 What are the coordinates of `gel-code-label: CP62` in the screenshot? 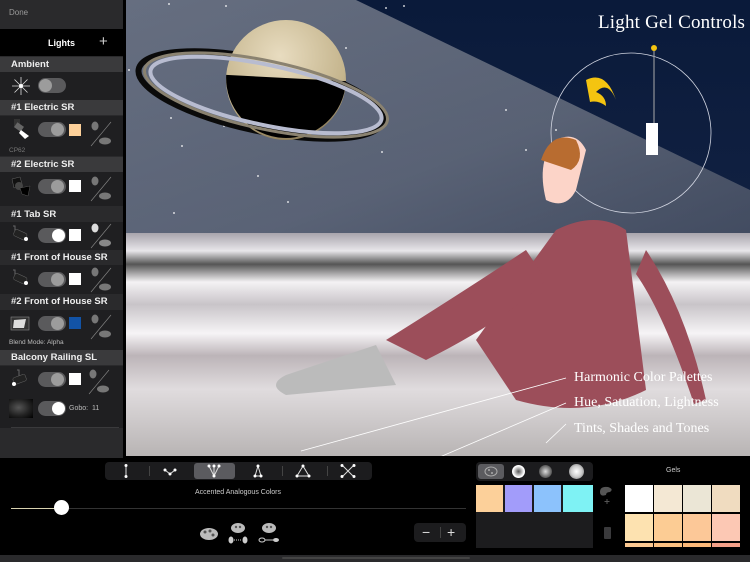 It's located at (17, 150).